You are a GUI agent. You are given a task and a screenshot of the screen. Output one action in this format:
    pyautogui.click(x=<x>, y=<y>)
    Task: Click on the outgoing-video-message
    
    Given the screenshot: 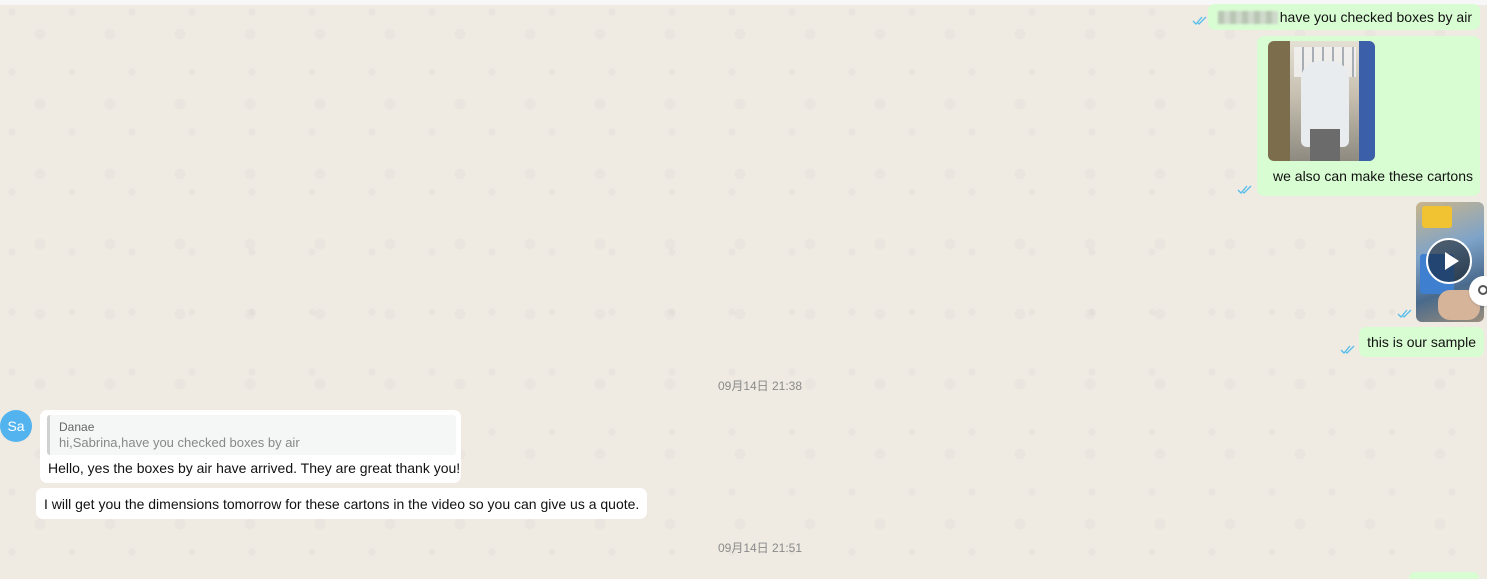 What is the action you would take?
    pyautogui.click(x=1450, y=262)
    